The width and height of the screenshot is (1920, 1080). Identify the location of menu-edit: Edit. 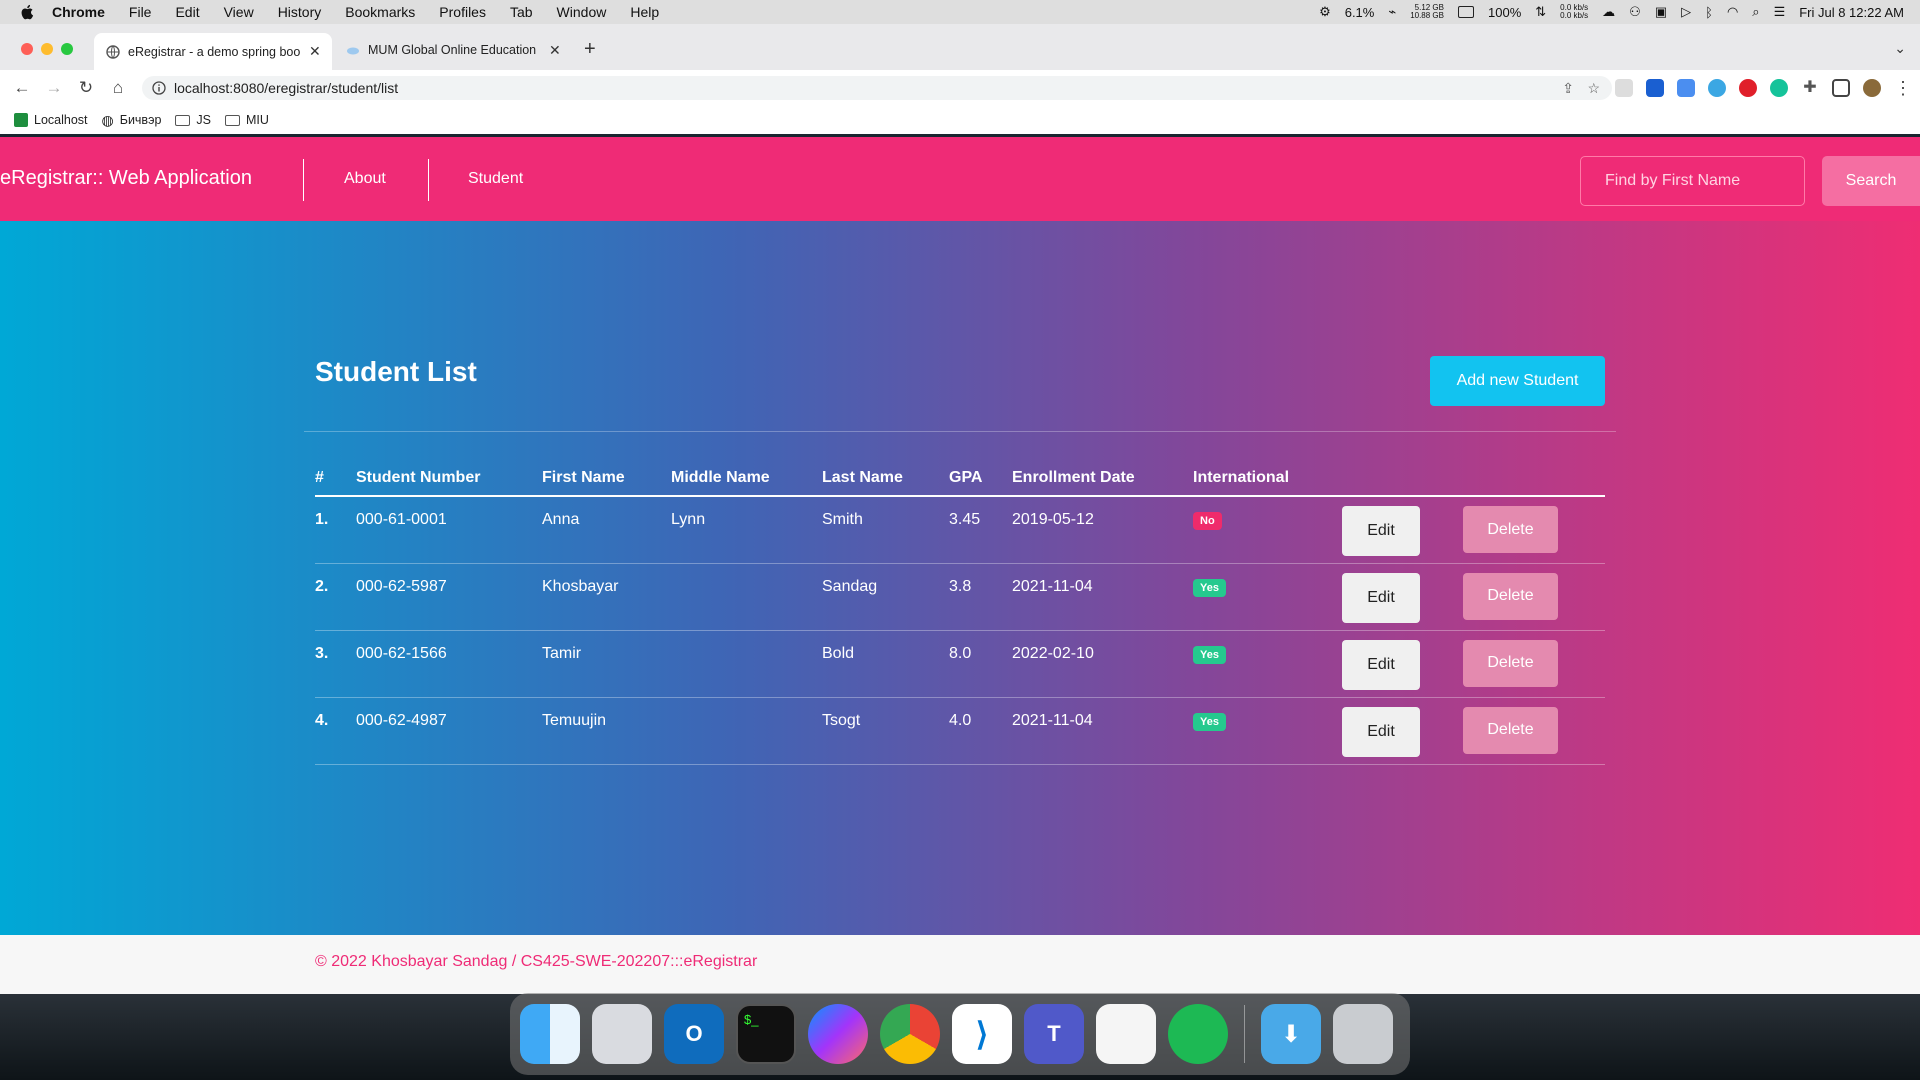
(187, 12).